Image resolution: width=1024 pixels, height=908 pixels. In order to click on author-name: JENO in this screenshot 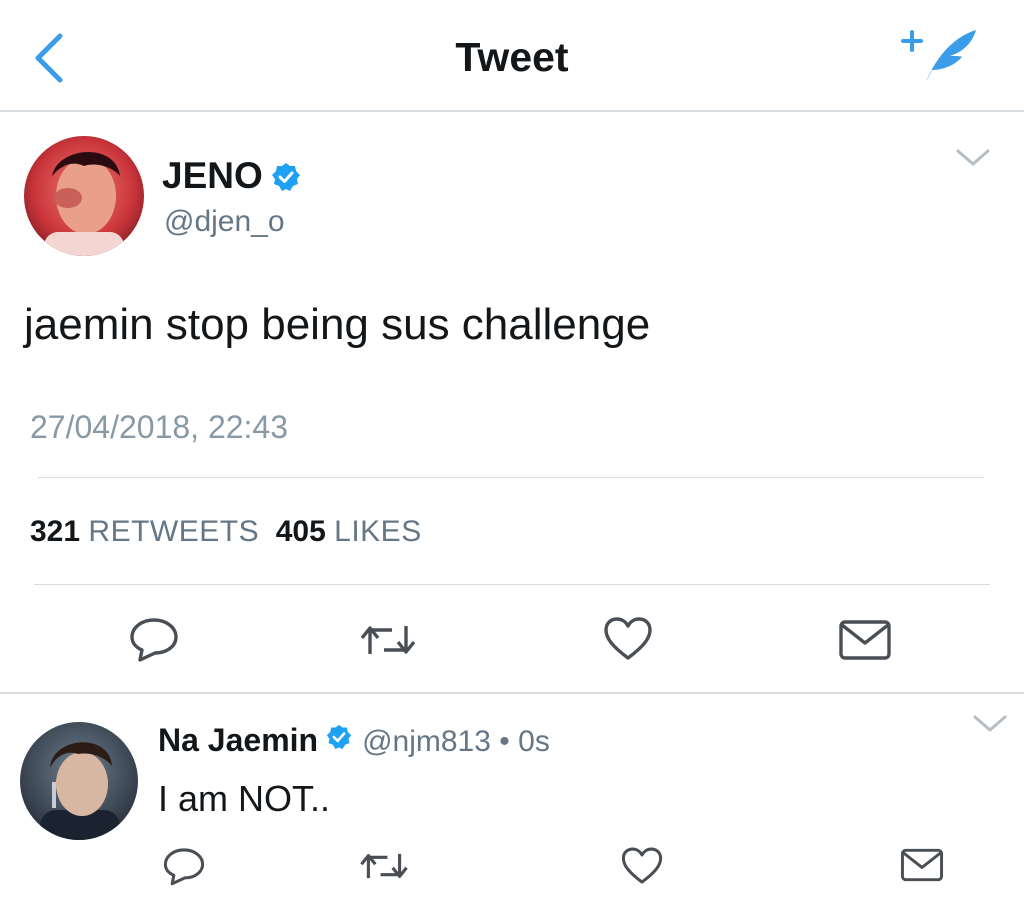, I will do `click(212, 176)`.